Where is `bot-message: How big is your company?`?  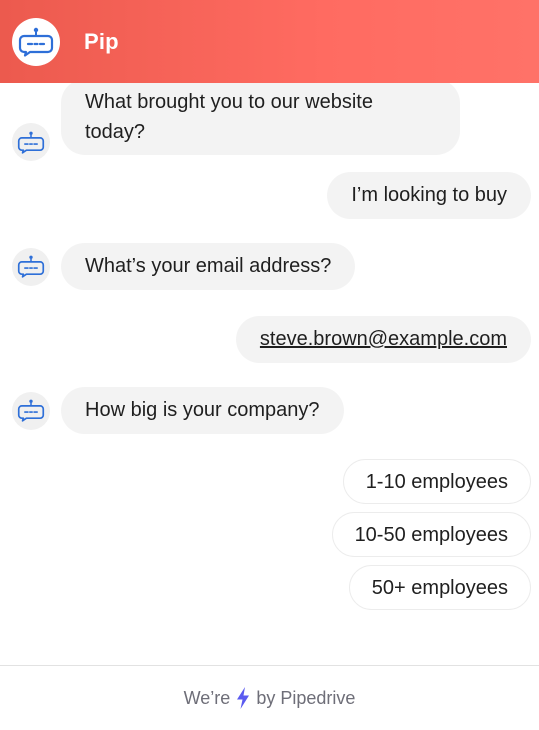
bot-message: How big is your company? is located at coordinates (178, 410).